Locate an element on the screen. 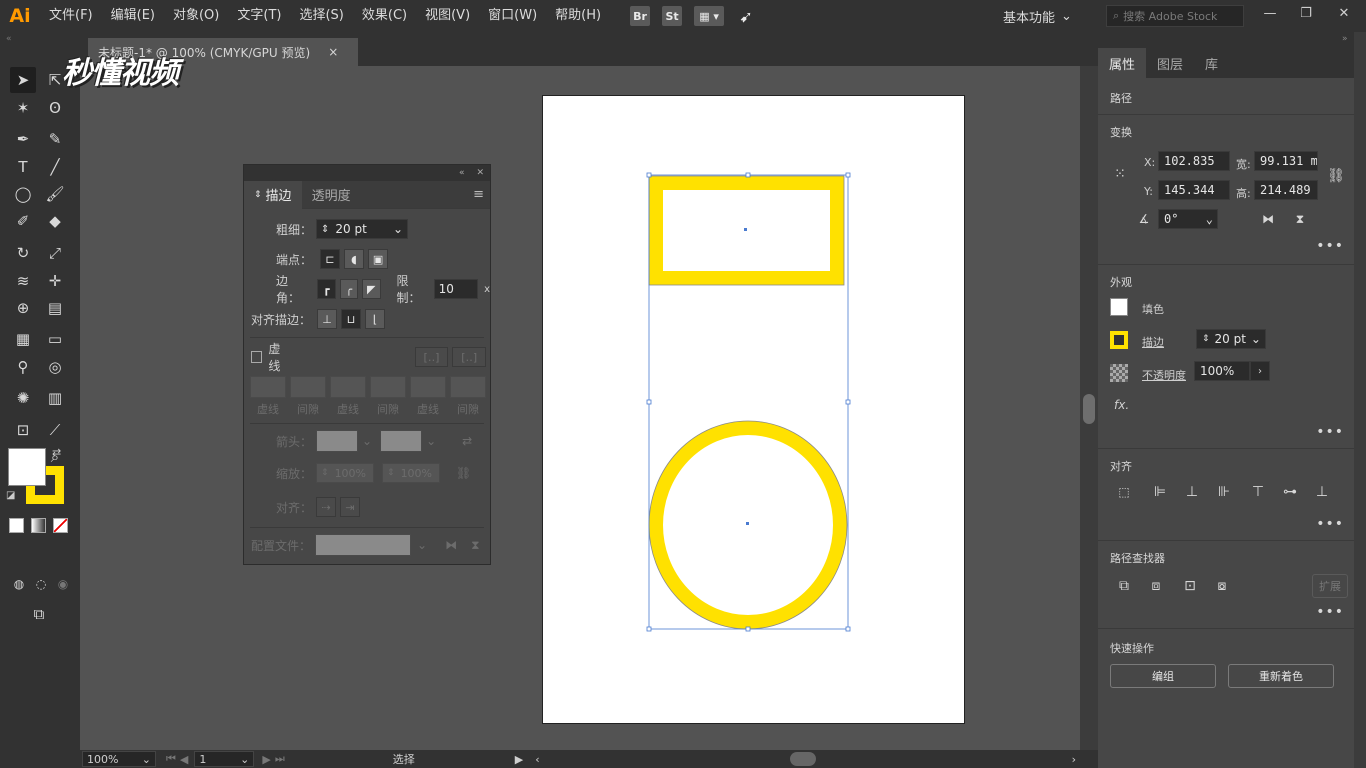 The image size is (1366, 768). close-window-button: ✕ is located at coordinates (1344, 13).